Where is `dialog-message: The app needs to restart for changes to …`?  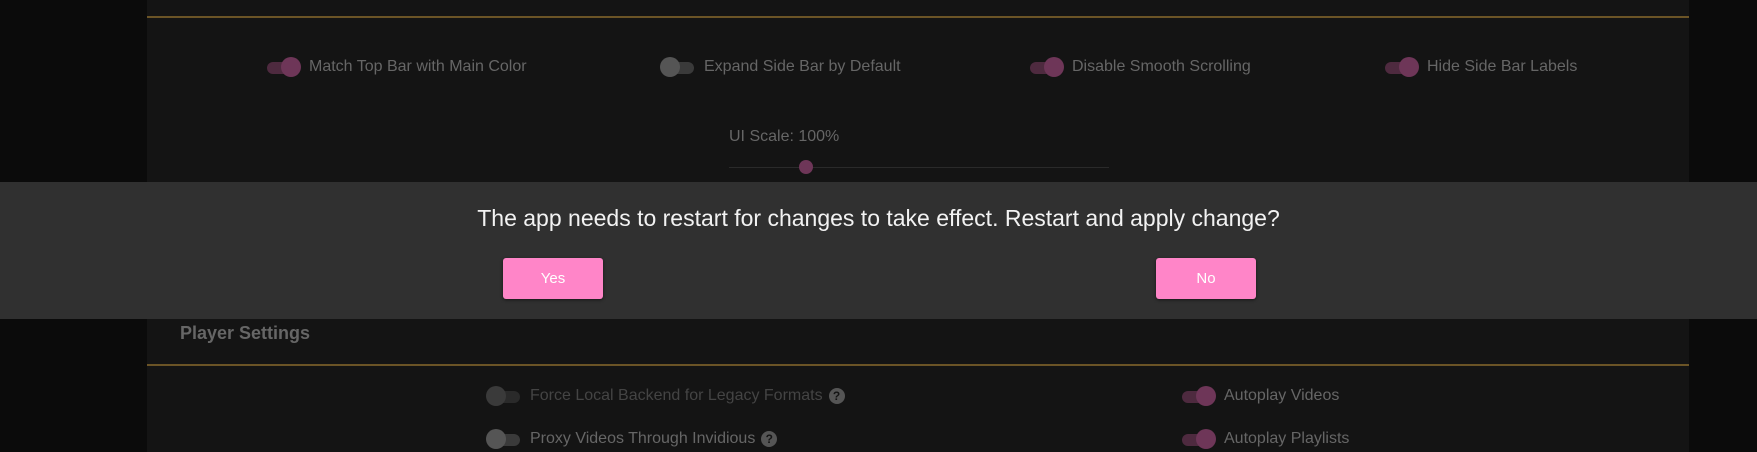 dialog-message: The app needs to restart for changes to … is located at coordinates (878, 218).